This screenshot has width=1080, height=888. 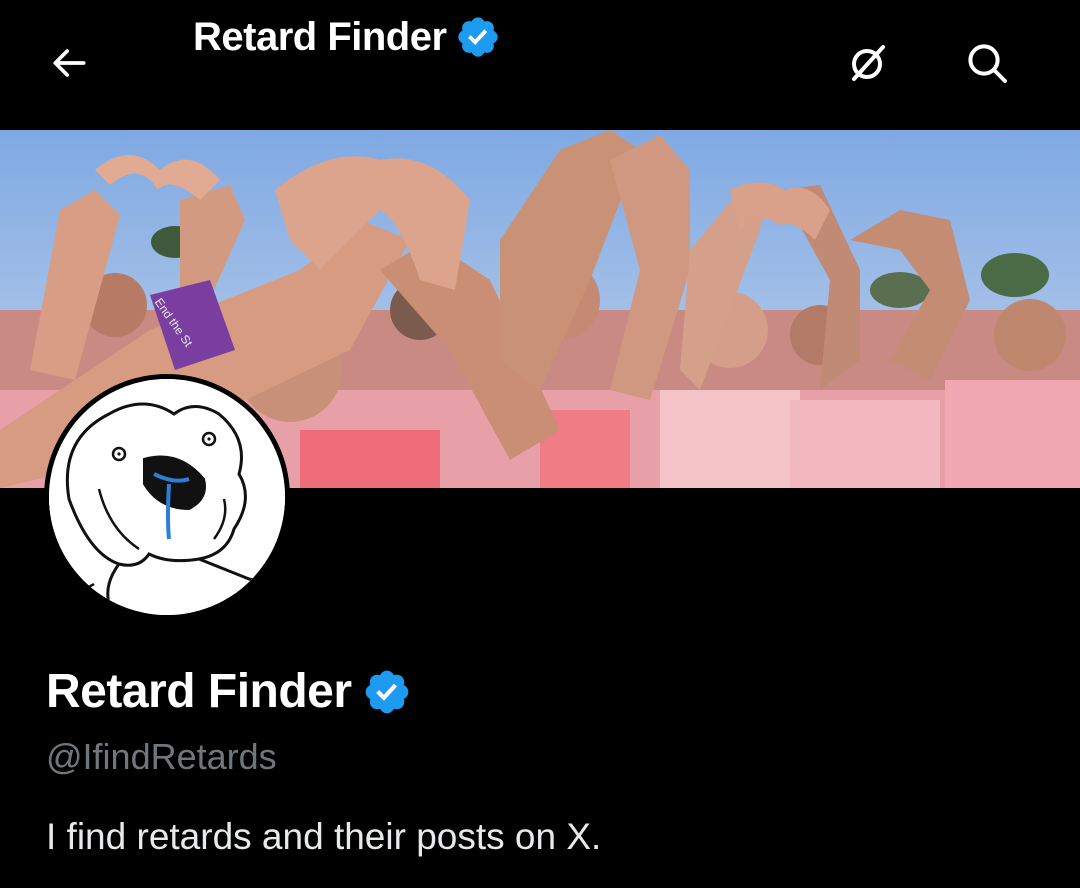 I want to click on avatar-image, so click(x=167, y=497).